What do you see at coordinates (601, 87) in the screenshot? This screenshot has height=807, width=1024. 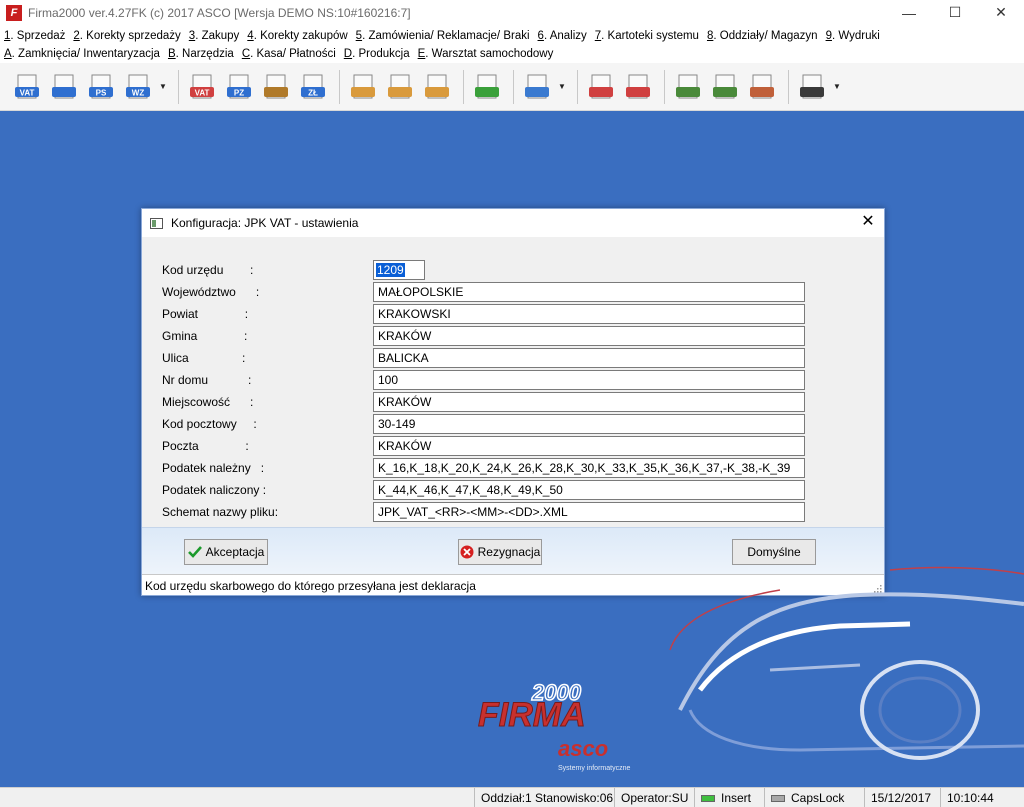 I see `truck-alert-button` at bounding box center [601, 87].